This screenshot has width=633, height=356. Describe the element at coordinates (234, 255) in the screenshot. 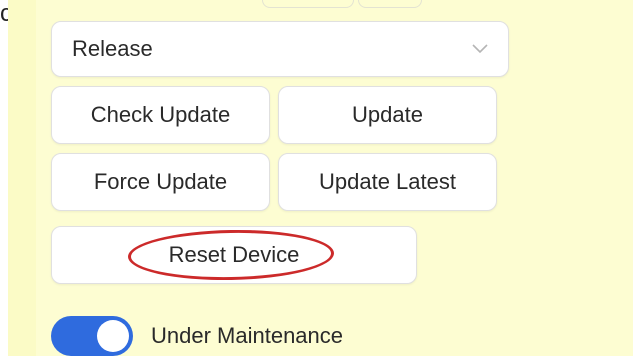

I see `reset-device-button: Reset Device` at that location.